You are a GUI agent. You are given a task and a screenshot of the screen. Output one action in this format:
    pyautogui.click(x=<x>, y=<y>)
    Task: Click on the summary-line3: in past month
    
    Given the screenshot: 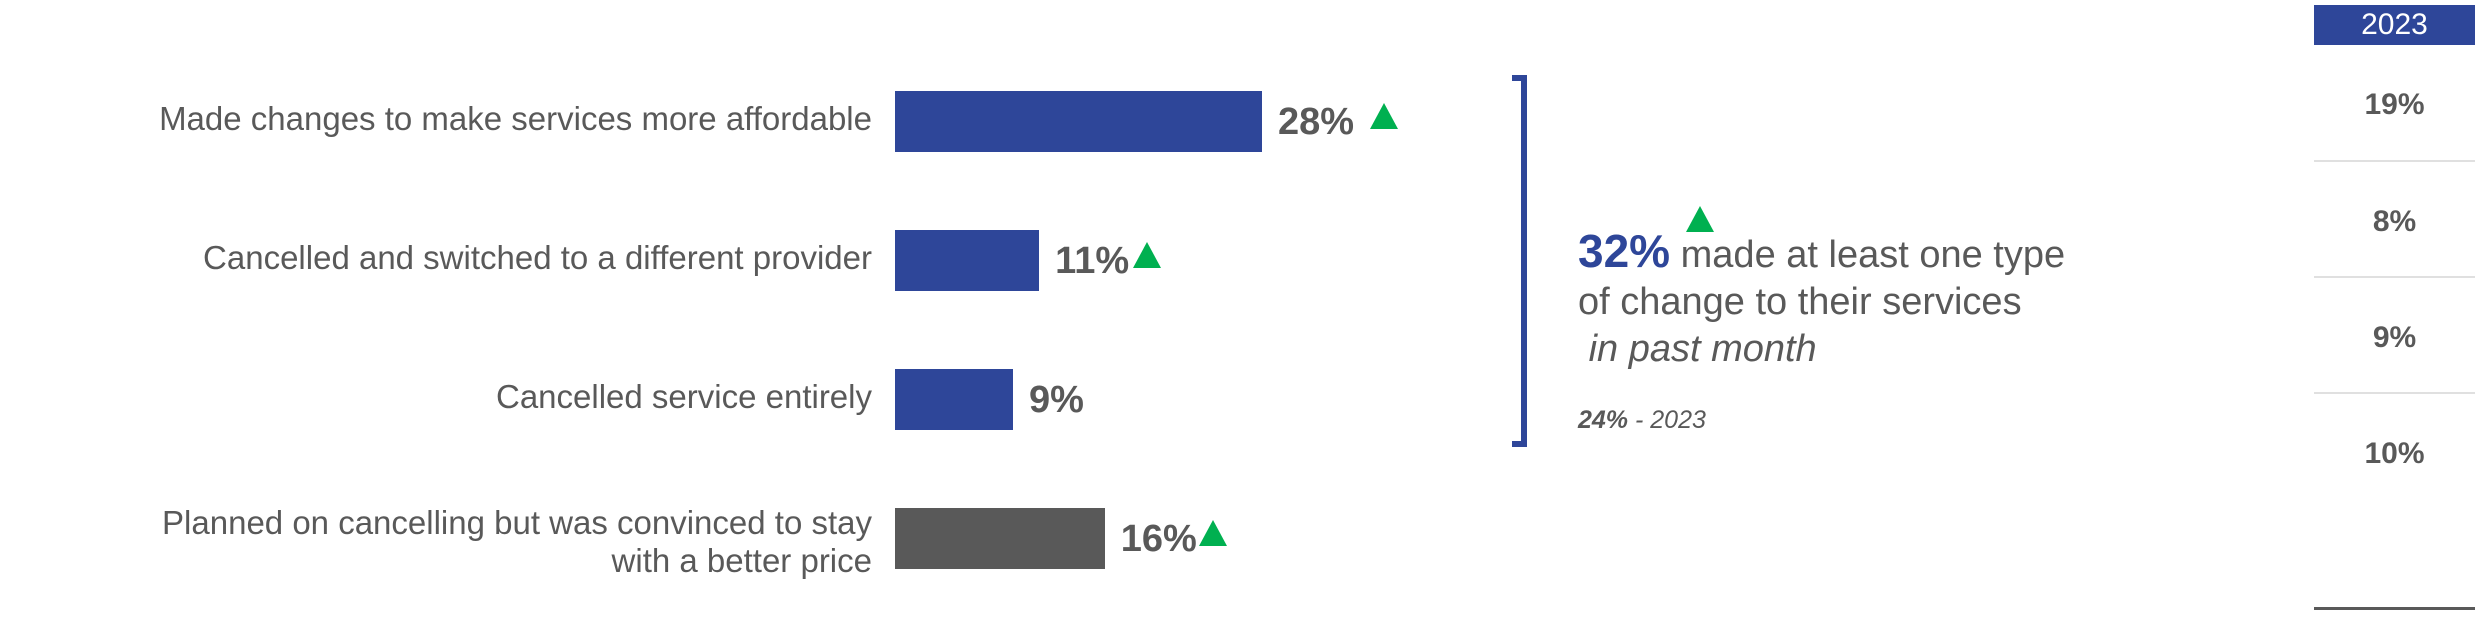 What is the action you would take?
    pyautogui.click(x=1702, y=349)
    